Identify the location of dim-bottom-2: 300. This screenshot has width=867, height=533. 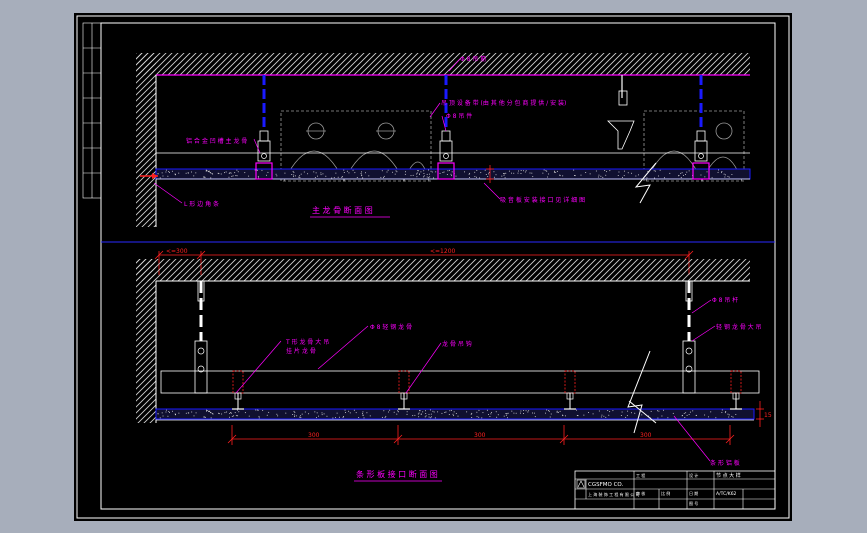
(480, 435).